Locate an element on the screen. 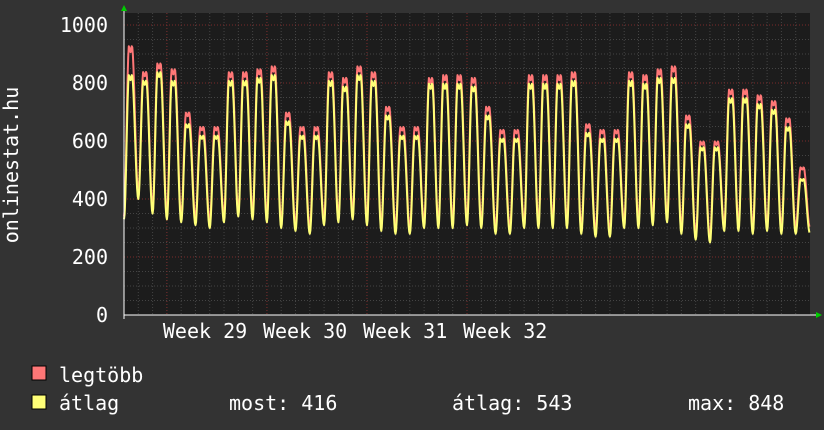 The height and width of the screenshot is (430, 824). x-tick-label: Week 32 is located at coordinates (505, 331).